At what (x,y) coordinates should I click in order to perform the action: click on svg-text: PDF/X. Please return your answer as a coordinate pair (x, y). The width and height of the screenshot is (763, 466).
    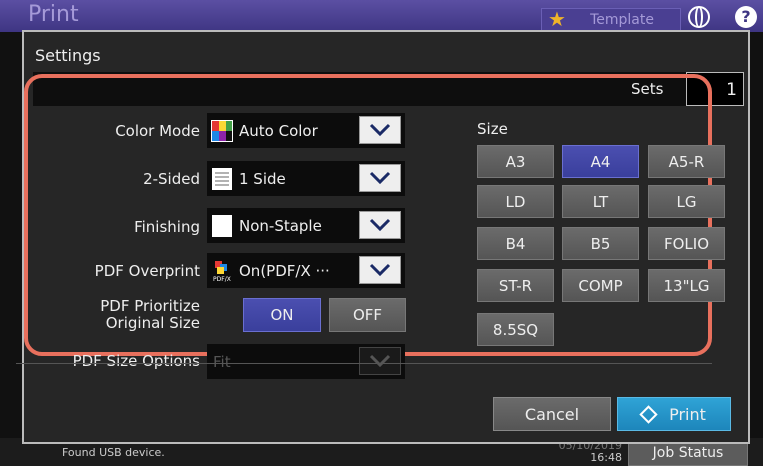
    Looking at the image, I should click on (222, 279).